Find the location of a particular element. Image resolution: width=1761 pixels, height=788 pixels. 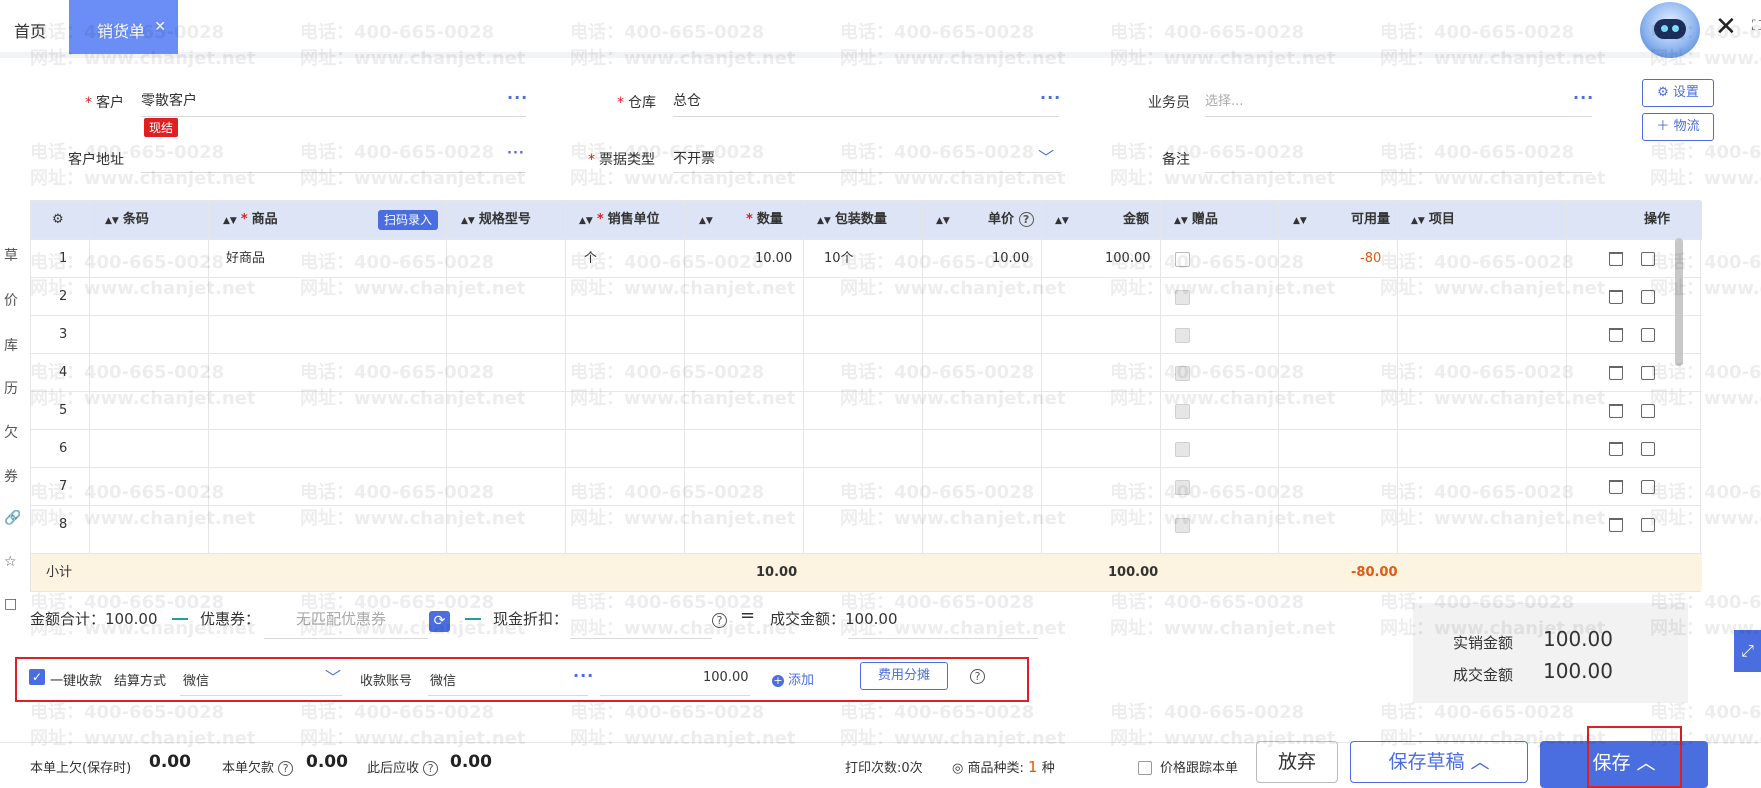

coupon-input: 无匹配优惠券 is located at coordinates (341, 618).